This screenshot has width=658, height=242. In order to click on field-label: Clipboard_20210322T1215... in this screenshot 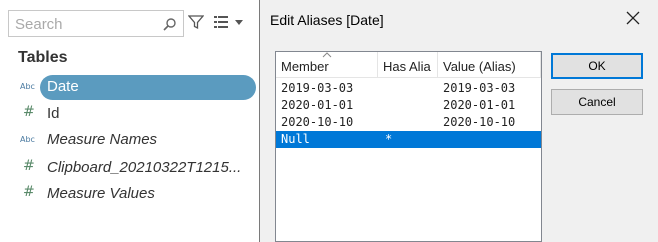, I will do `click(144, 167)`.